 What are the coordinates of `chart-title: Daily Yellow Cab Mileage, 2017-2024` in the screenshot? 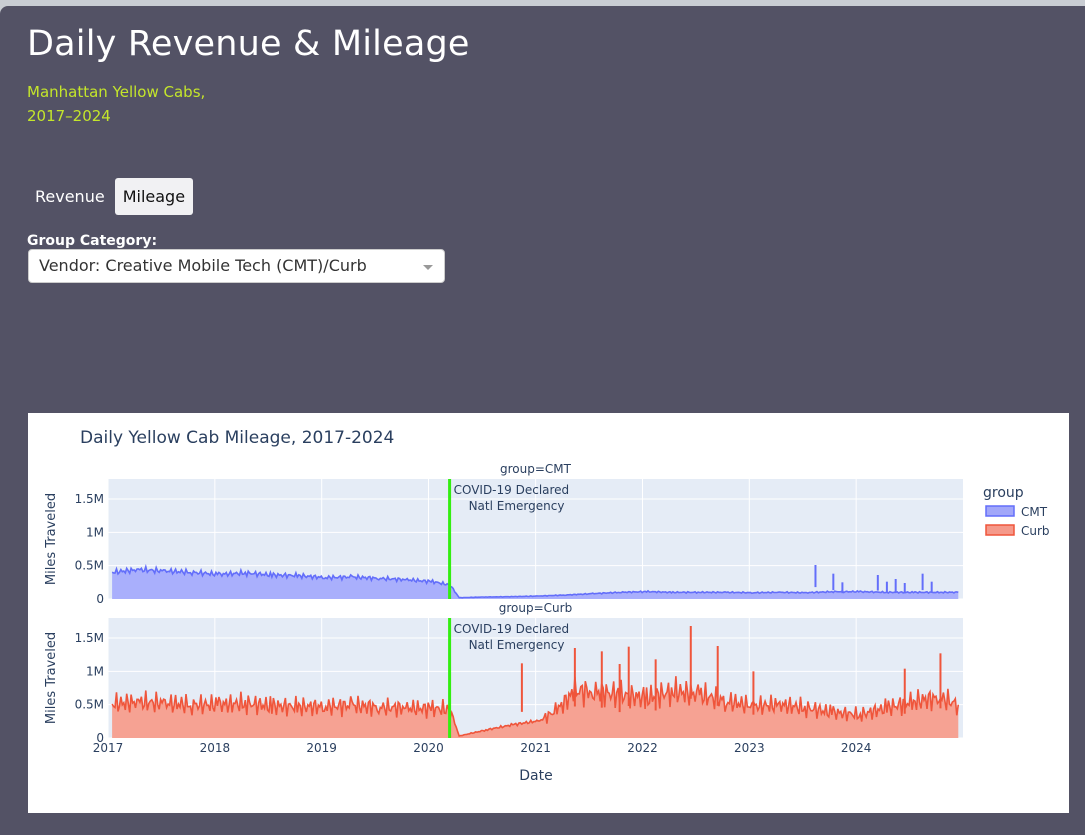 It's located at (237, 438).